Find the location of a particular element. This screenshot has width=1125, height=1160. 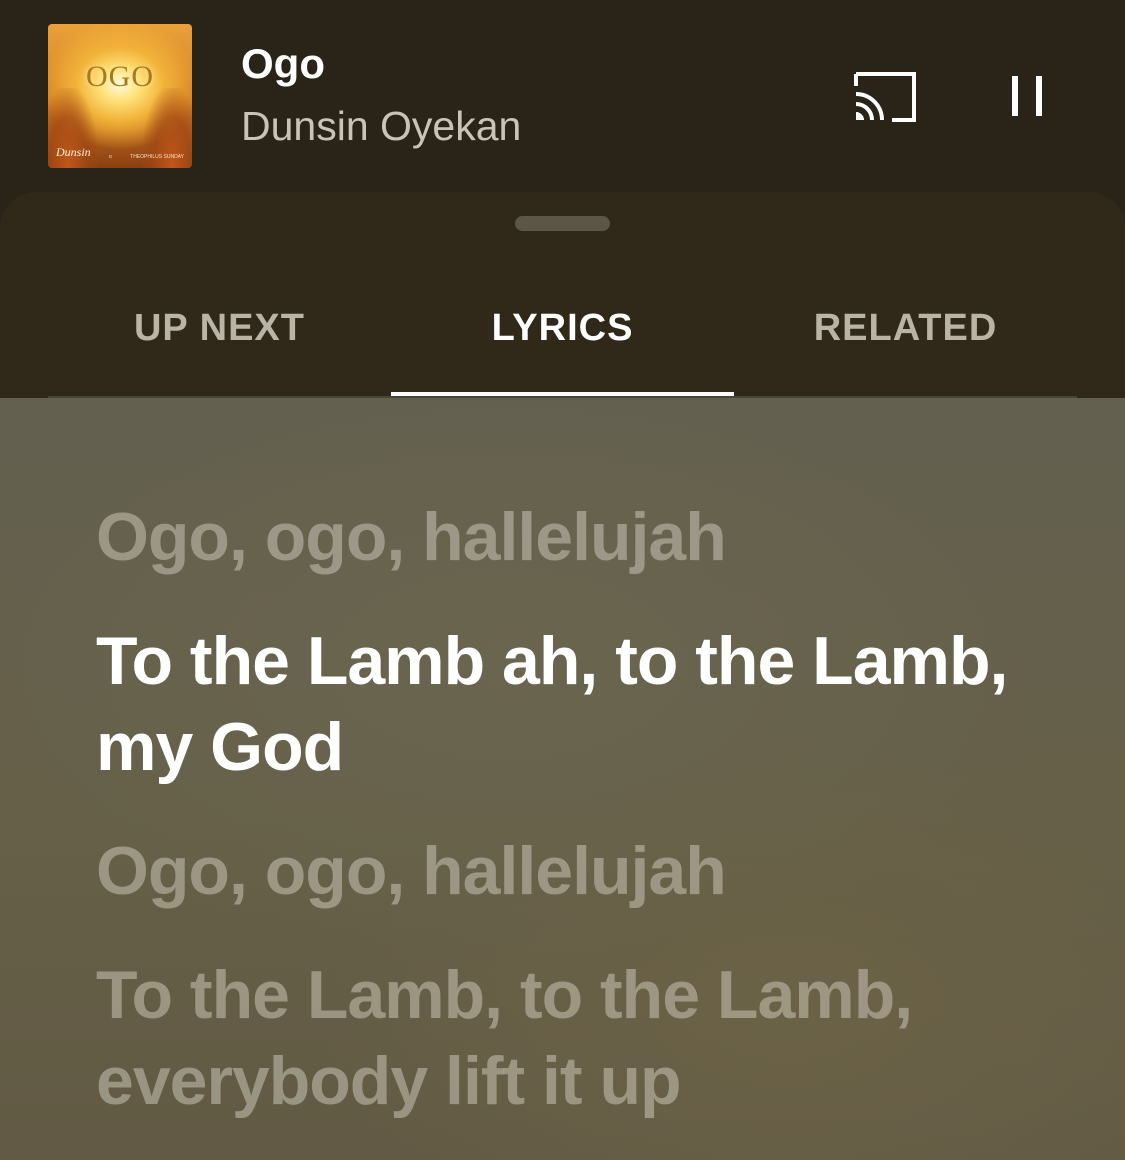

tab-up-next: UP NEXT is located at coordinates (219, 344).